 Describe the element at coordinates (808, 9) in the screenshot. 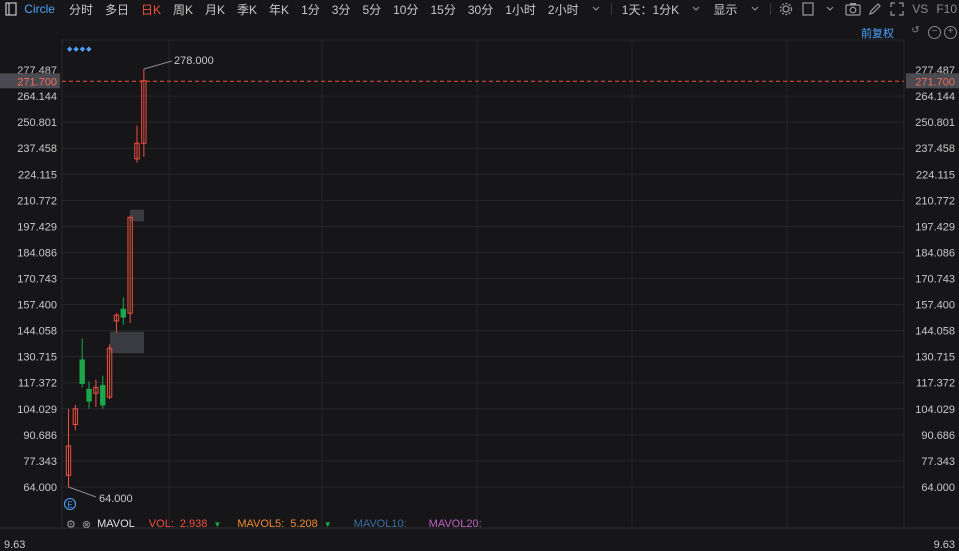

I see `layout-icon` at that location.